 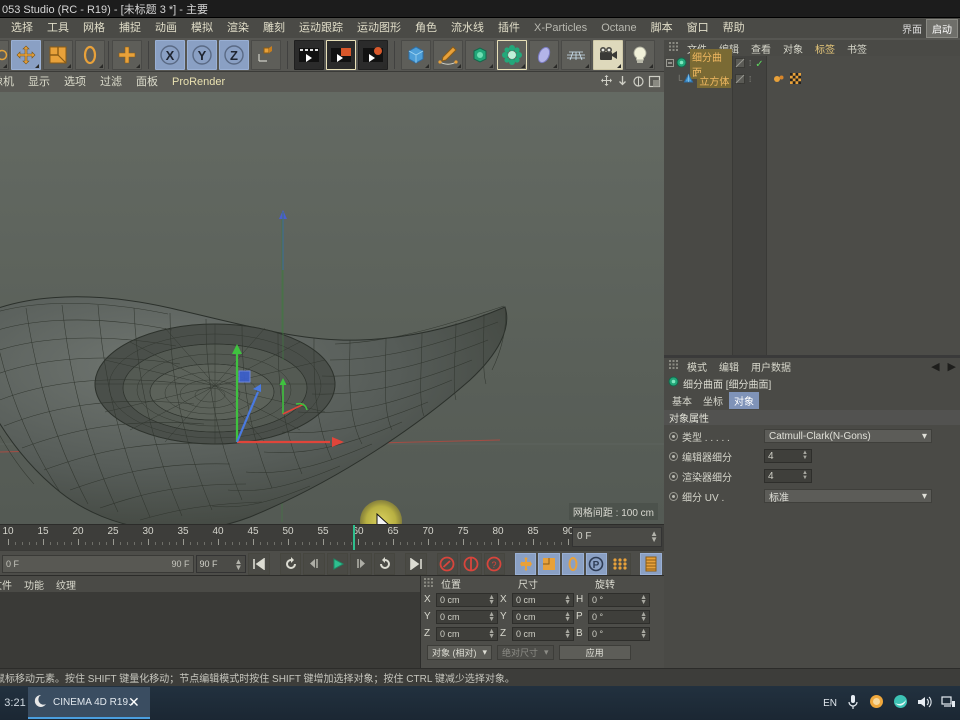 I want to click on mic-icon, so click(x=853, y=703).